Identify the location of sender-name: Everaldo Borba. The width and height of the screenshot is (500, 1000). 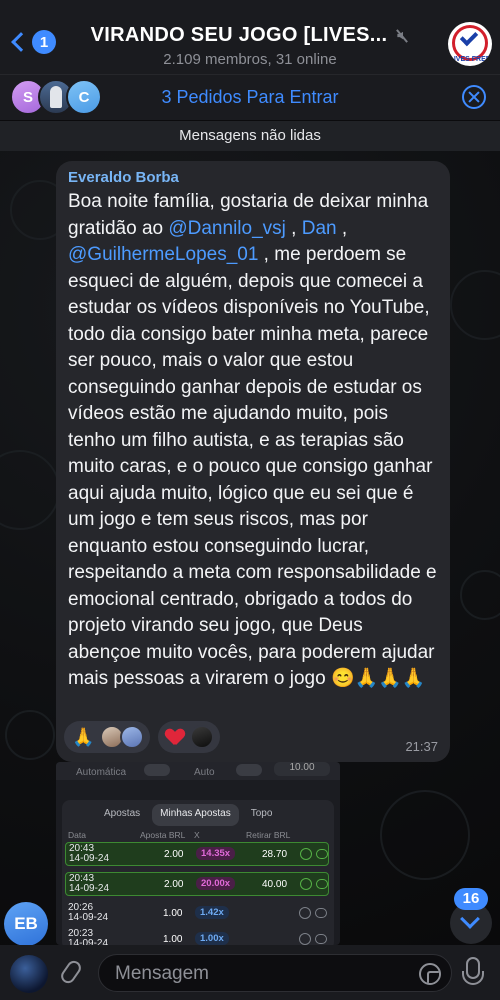
(253, 177).